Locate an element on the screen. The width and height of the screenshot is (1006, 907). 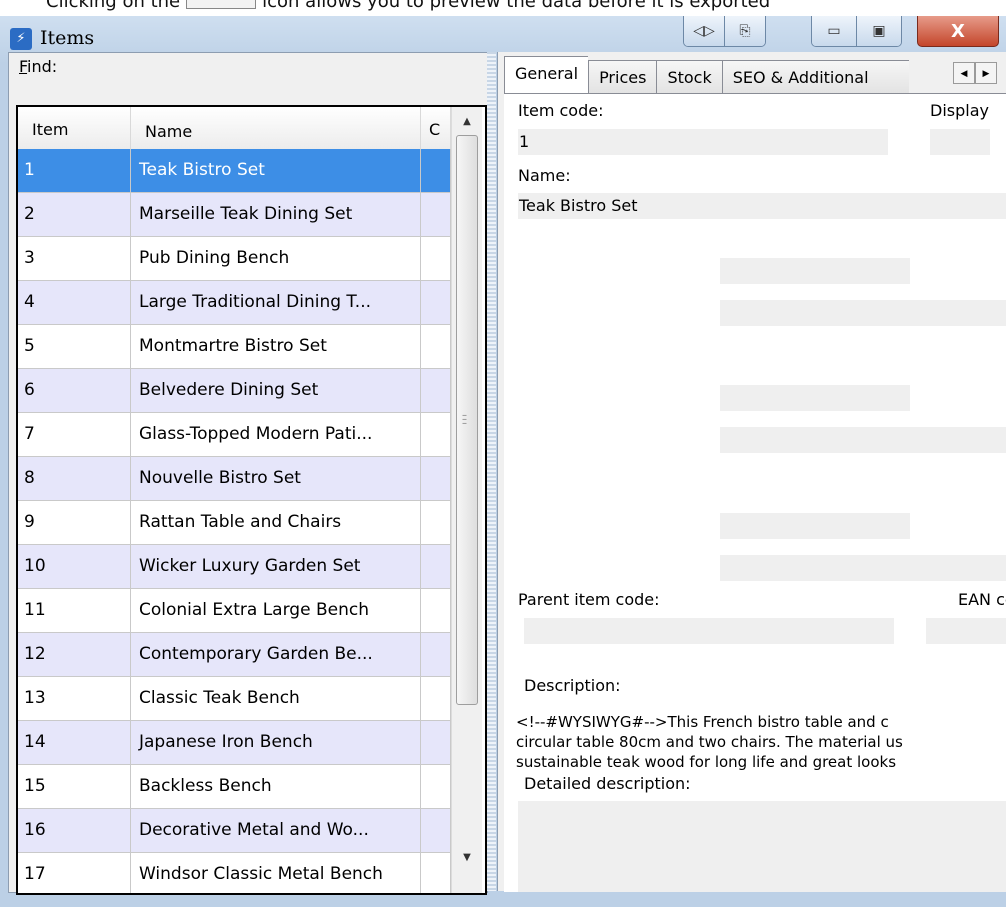
name-cell: Backless Bench is located at coordinates (276, 786).